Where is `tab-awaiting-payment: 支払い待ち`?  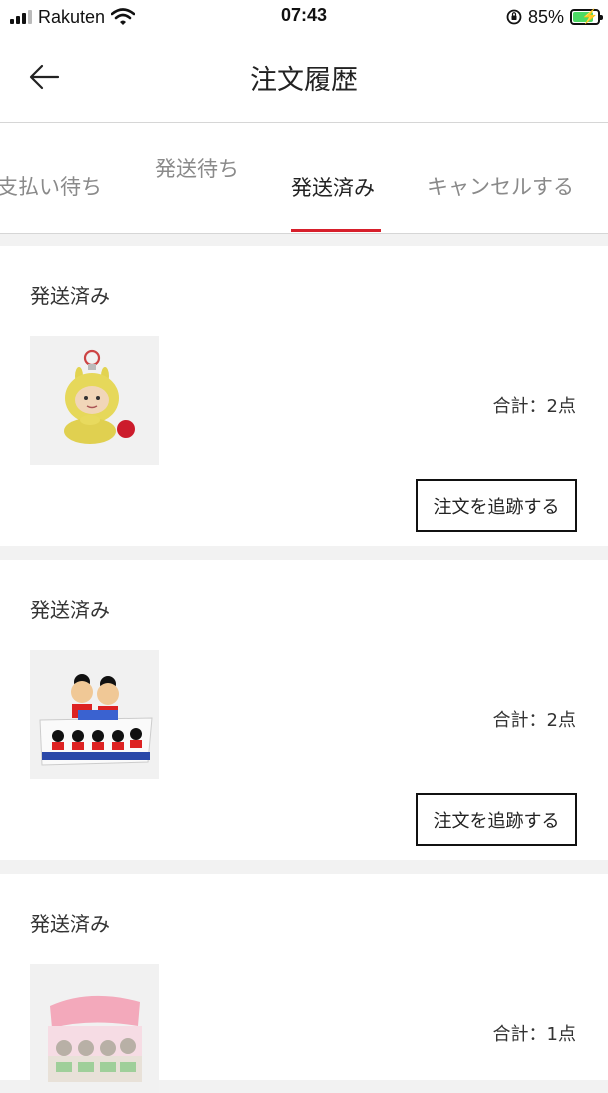
tab-awaiting-payment: 支払い待ち is located at coordinates (51, 186).